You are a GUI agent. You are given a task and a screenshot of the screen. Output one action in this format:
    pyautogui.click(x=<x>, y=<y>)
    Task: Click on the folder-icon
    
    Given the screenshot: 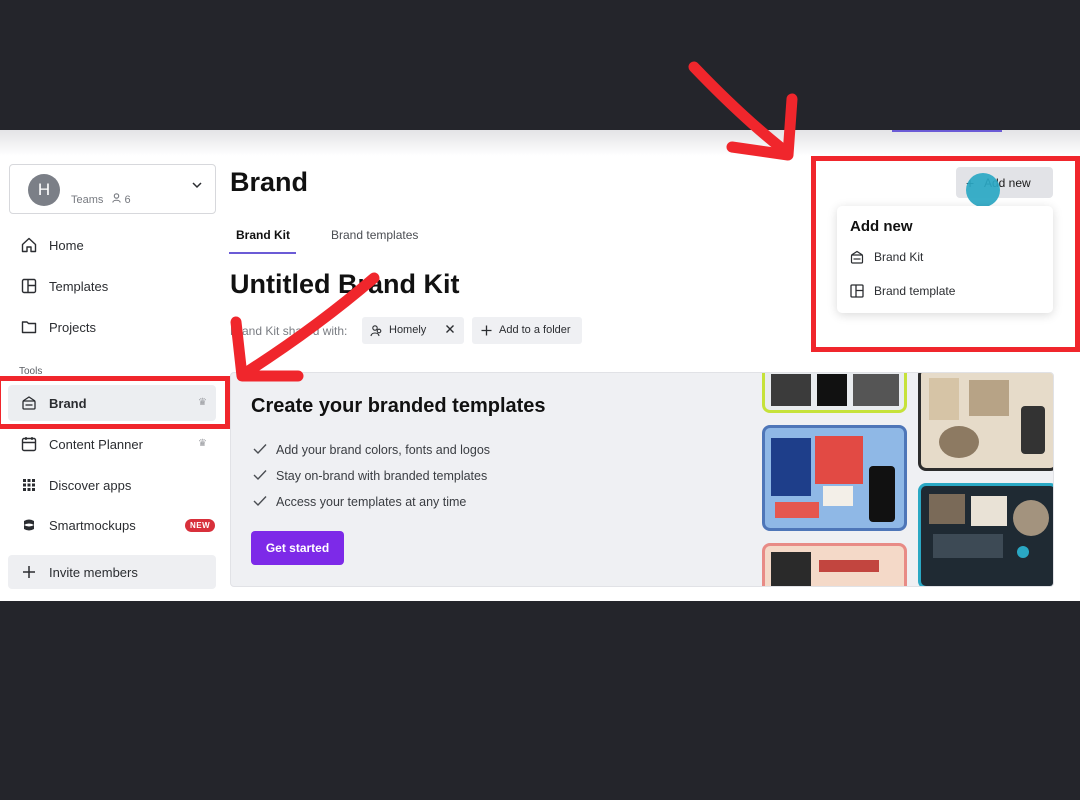 What is the action you would take?
    pyautogui.click(x=29, y=327)
    